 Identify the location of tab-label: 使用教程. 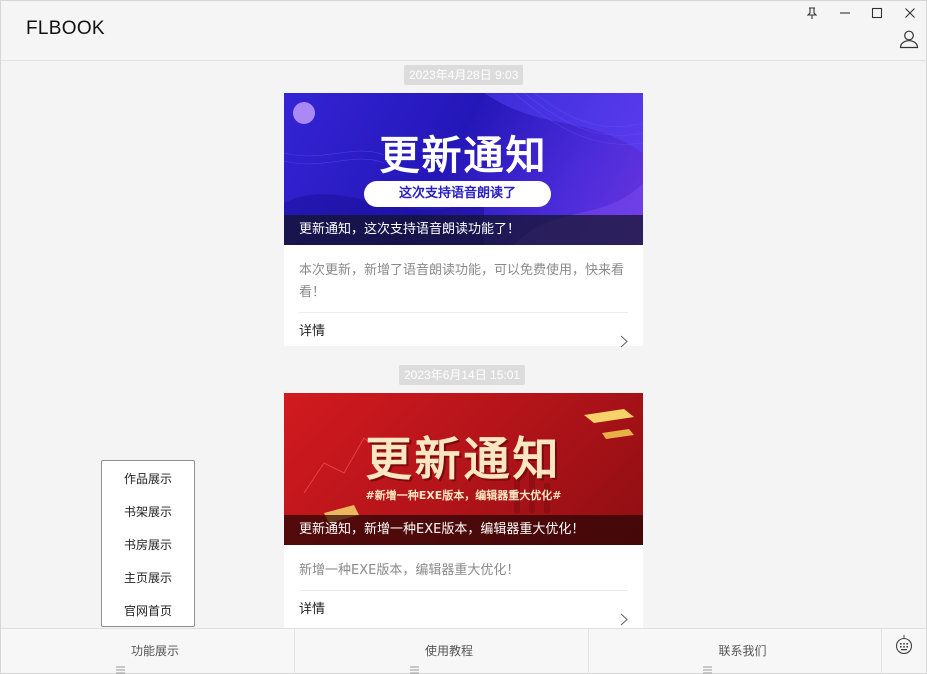
(448, 651).